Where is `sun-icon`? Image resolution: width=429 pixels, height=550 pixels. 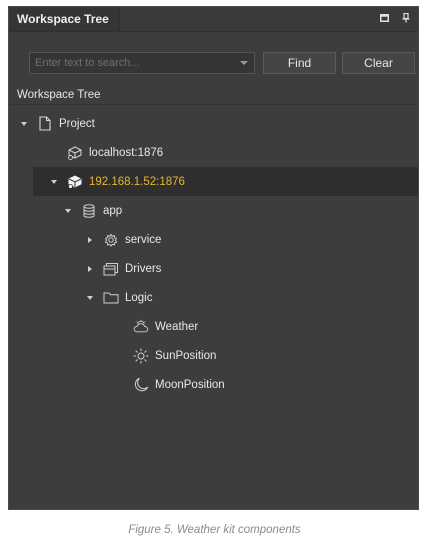
sun-icon is located at coordinates (141, 356).